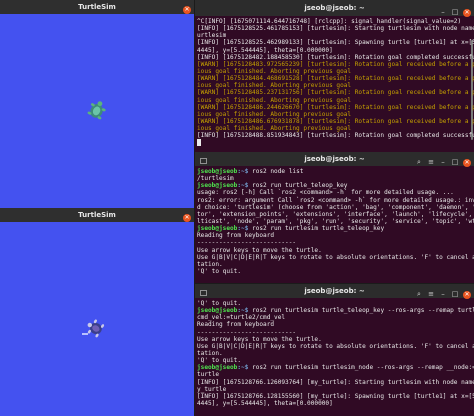  Describe the element at coordinates (316, 229) in the screenshot. I see `line-text: ros2 run turtlesim turtle_teleop_key` at that location.